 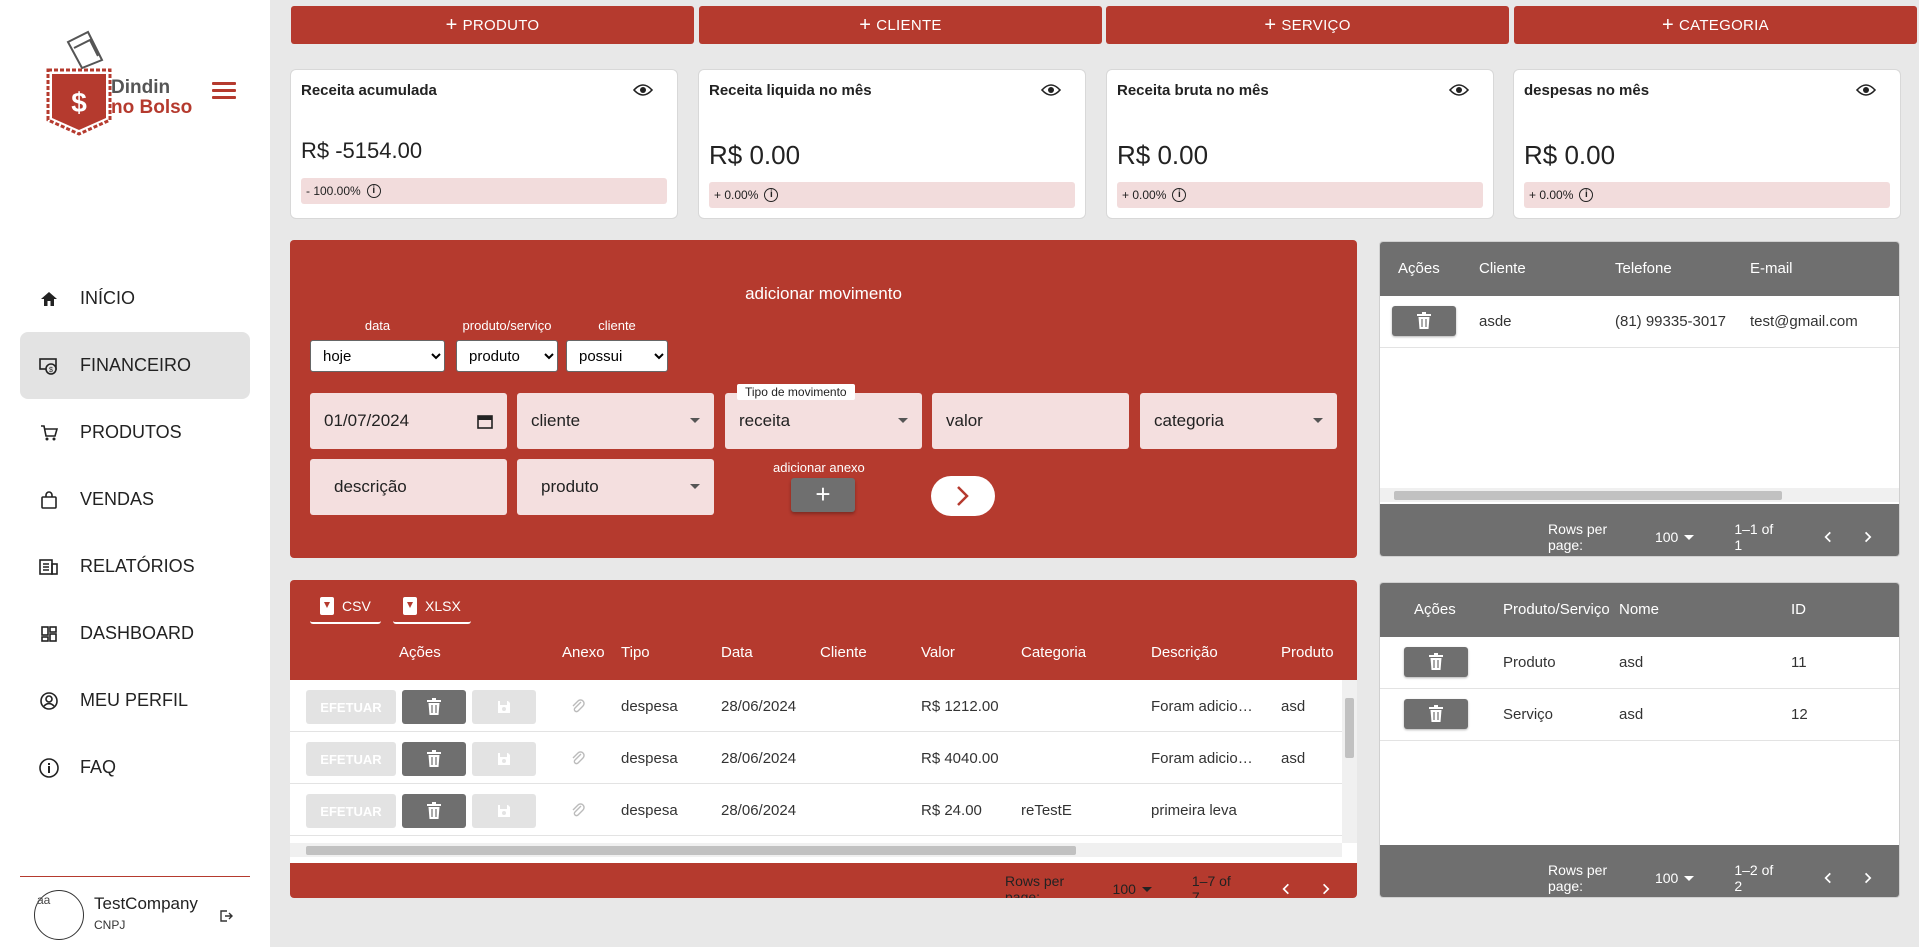 What do you see at coordinates (135, 432) in the screenshot?
I see `sidebar-item-produtos: PRODUTOS` at bounding box center [135, 432].